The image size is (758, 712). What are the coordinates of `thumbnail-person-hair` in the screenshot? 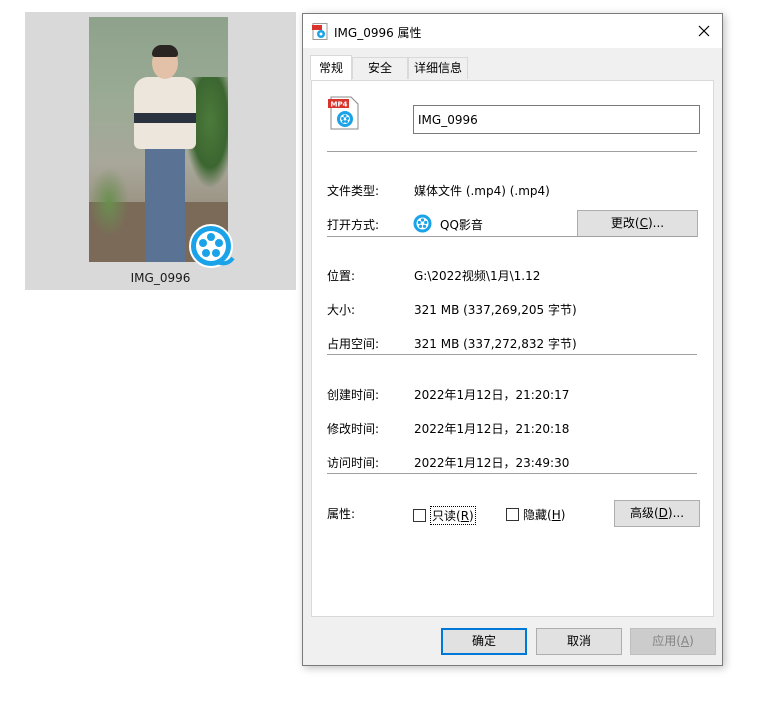 It's located at (165, 51).